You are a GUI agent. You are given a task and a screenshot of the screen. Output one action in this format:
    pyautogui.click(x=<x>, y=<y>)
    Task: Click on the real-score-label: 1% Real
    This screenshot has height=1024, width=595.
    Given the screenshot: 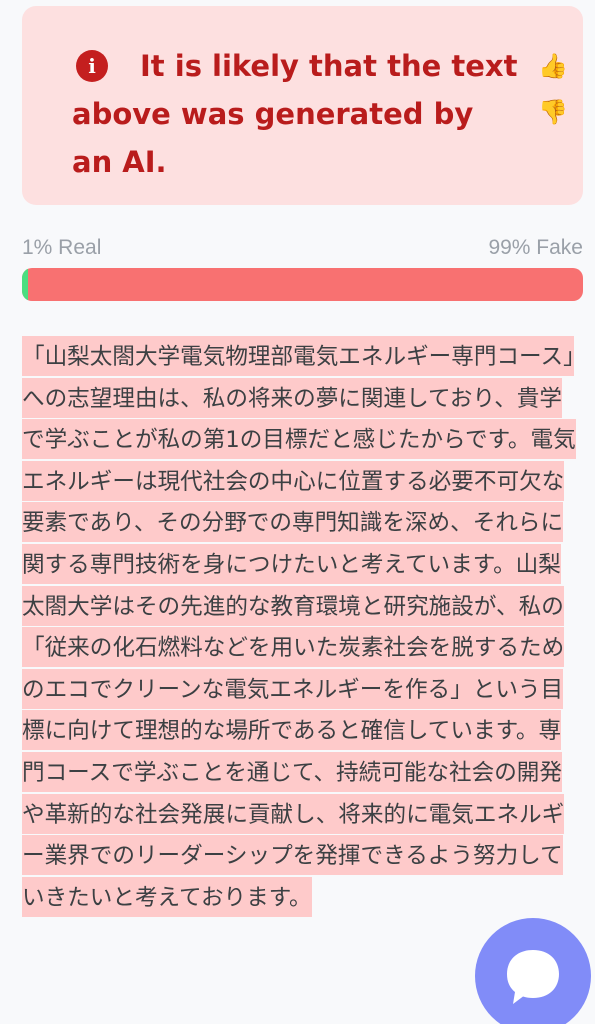 What is the action you would take?
    pyautogui.click(x=62, y=247)
    